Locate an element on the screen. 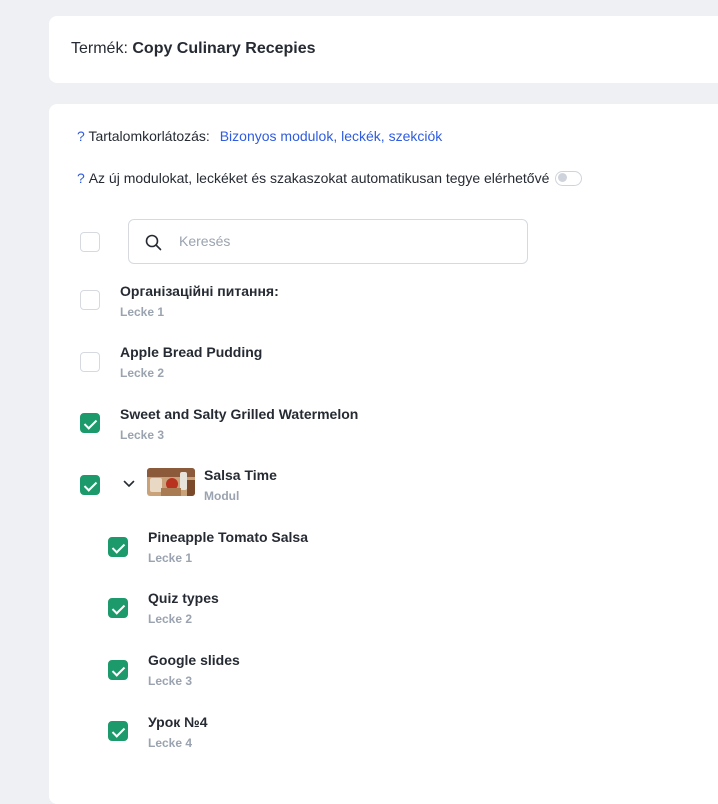 The image size is (718, 804). item-subtitle: Lecke 2 is located at coordinates (142, 373).